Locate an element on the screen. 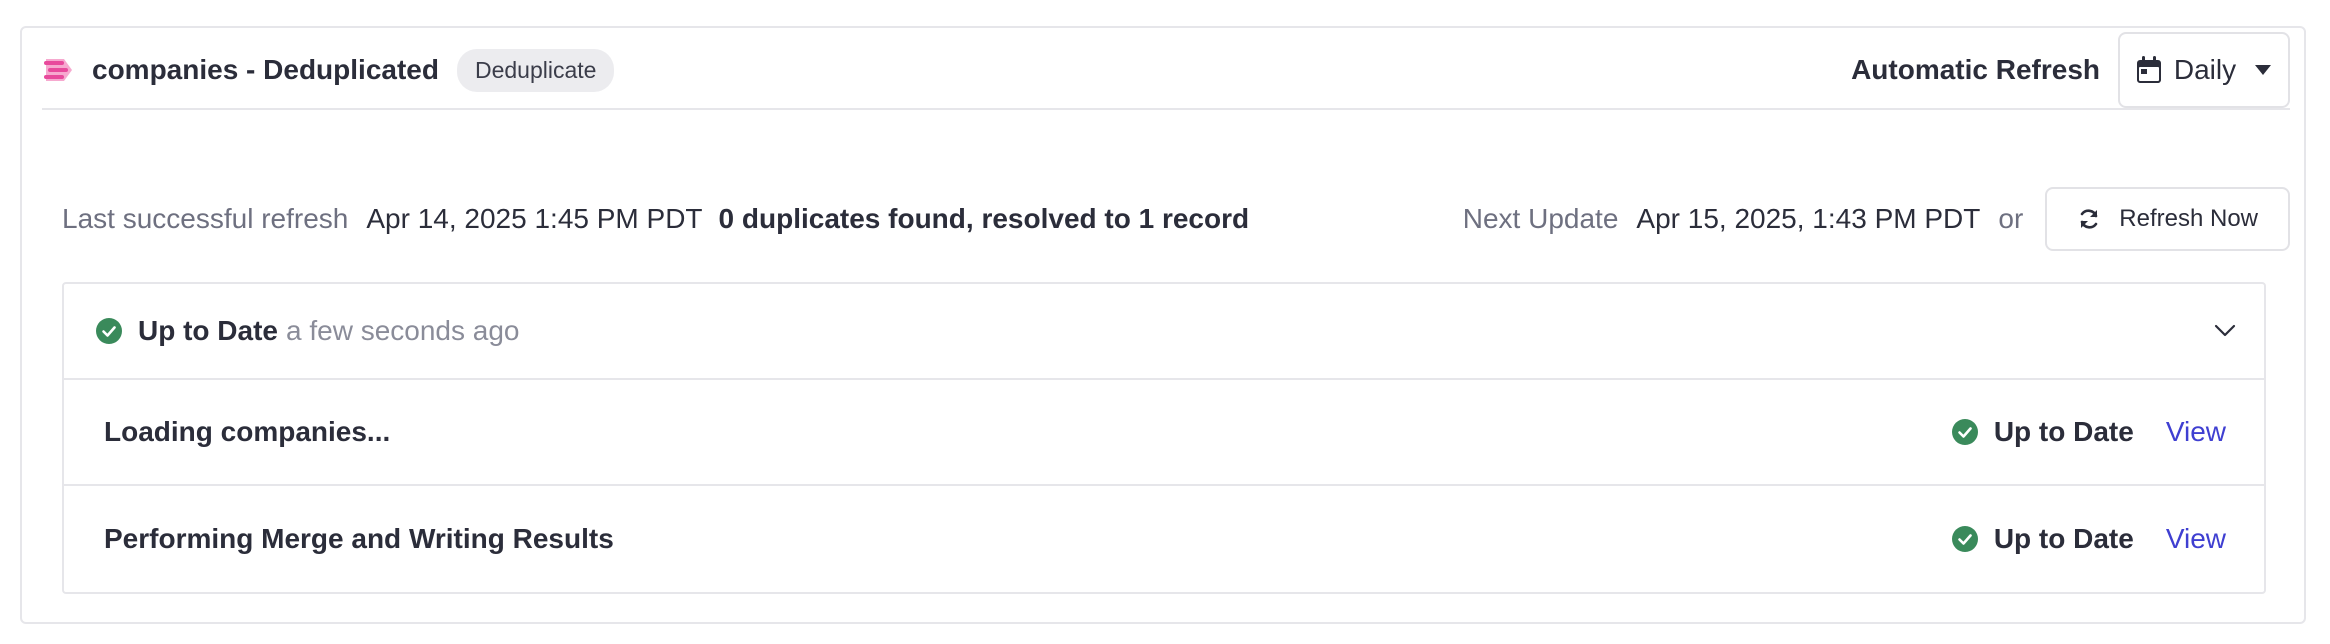  step-label: Performing Merge and Writing Results is located at coordinates (359, 538).